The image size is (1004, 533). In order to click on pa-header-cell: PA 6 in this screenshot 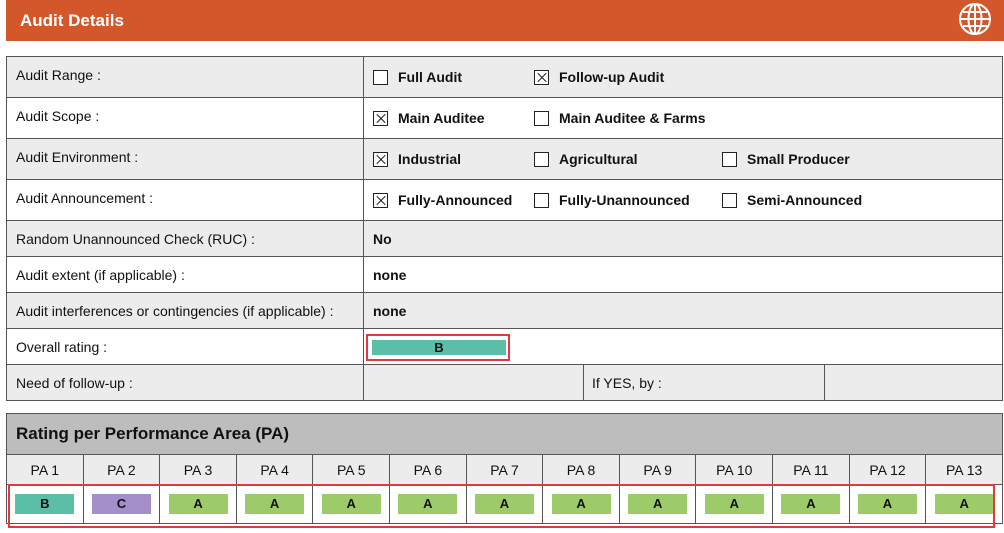, I will do `click(428, 469)`.